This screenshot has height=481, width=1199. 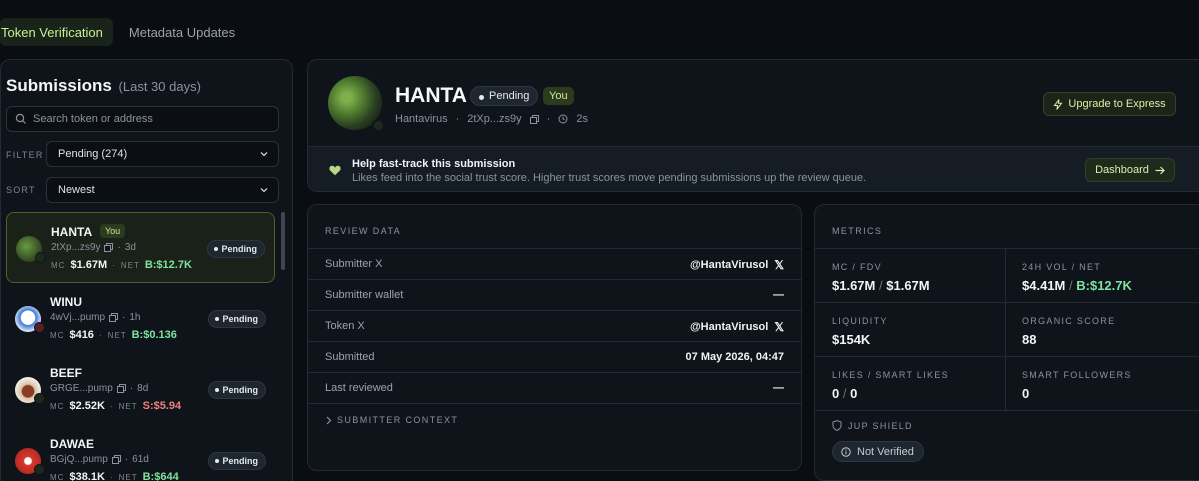 I want to click on smart-likes-value: 0, so click(x=854, y=393).